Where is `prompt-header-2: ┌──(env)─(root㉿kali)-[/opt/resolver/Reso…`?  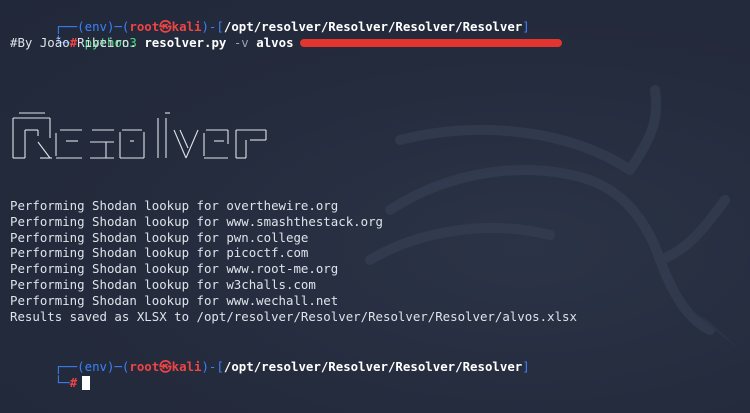 prompt-header-2: ┌──(env)─(root㉿kali)-[/opt/resolver/Reso… is located at coordinates (292, 366).